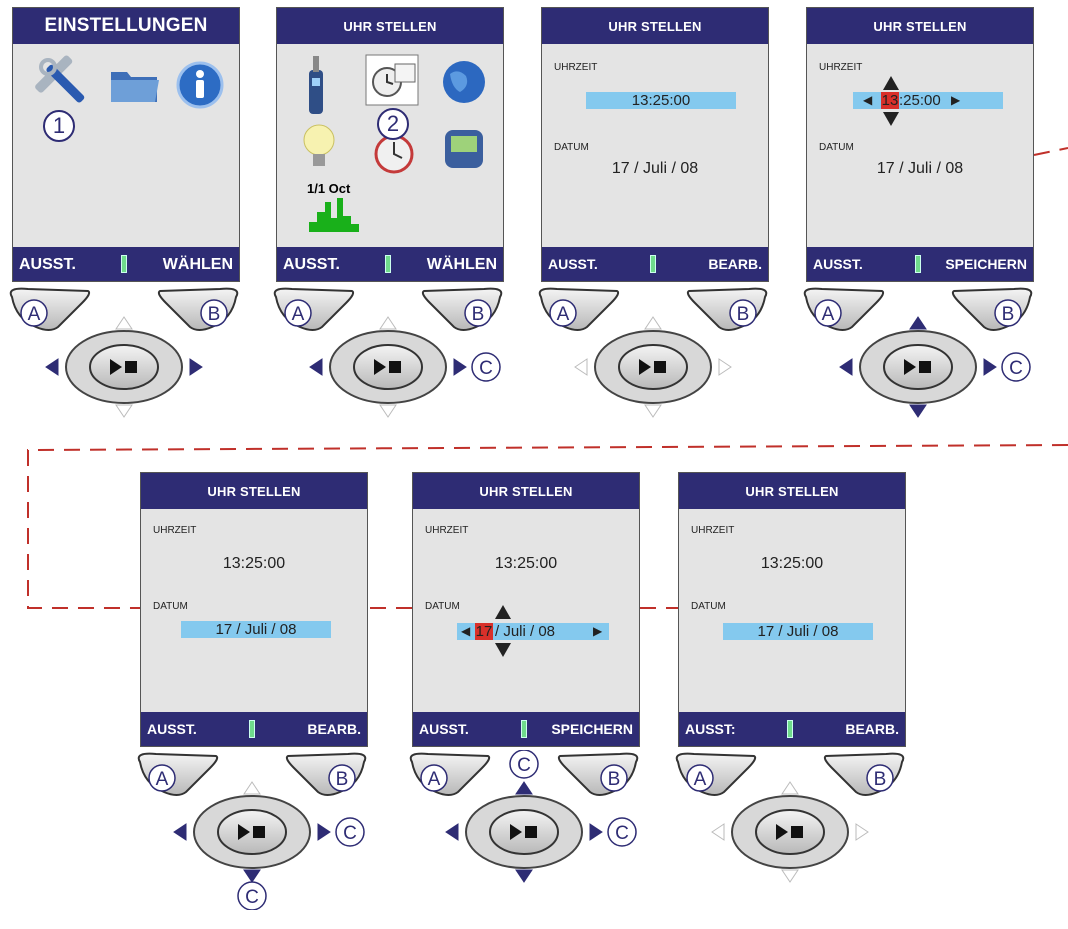 The height and width of the screenshot is (929, 1068). I want to click on date-value: 17 / Juli / 08, so click(920, 168).